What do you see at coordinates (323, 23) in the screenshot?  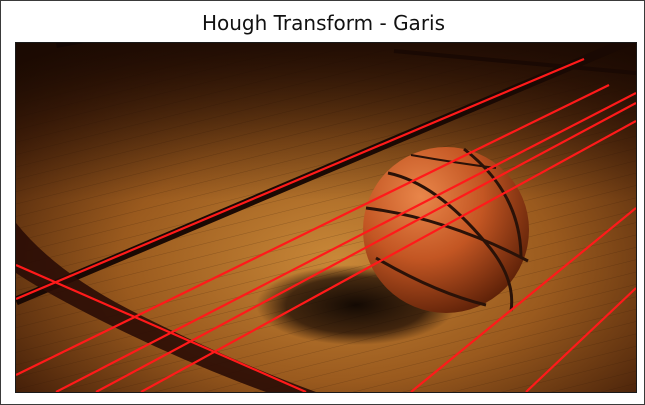 I see `figure-title: Hough Transform - Garis` at bounding box center [323, 23].